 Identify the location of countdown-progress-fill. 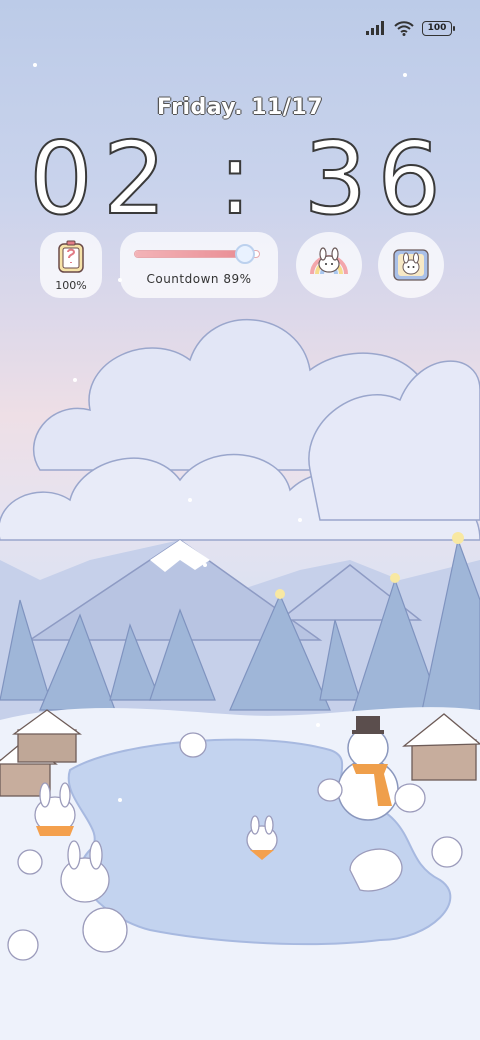
(190, 254).